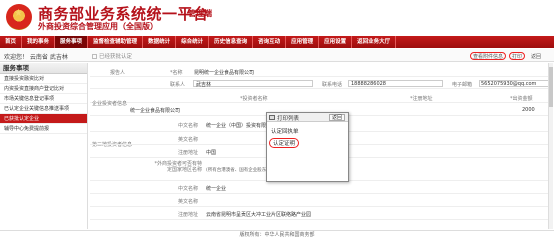  Describe the element at coordinates (39, 42) in the screenshot. I see `nav-my-affairs: 我的事务` at that location.